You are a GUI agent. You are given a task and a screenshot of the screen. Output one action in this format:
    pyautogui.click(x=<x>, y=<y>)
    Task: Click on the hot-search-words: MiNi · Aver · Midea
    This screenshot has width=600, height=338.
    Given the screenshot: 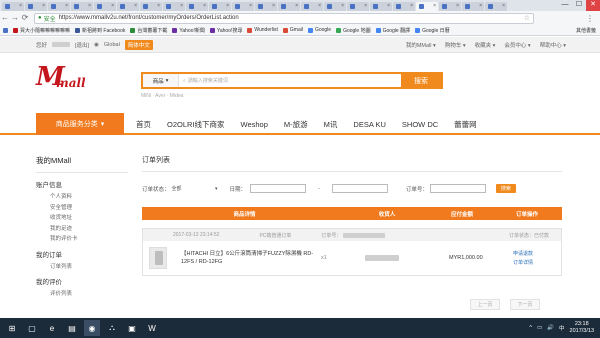 What is the action you would take?
    pyautogui.click(x=162, y=96)
    